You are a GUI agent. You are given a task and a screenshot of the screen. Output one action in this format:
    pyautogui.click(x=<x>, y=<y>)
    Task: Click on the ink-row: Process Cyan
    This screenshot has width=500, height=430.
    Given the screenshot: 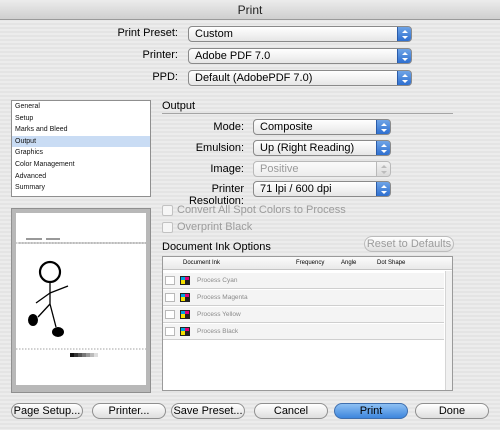 What is the action you would take?
    pyautogui.click(x=303, y=281)
    